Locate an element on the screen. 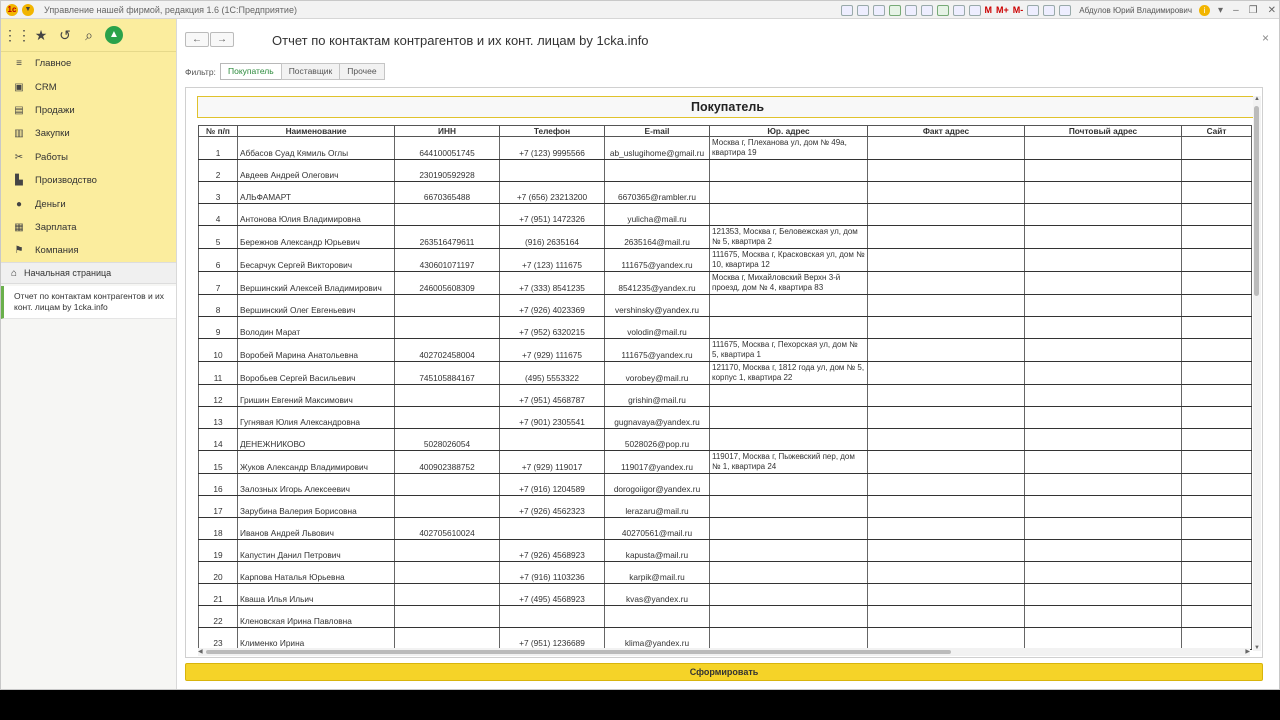  cell-phone: +7 (916) 1103236 is located at coordinates (552, 572).